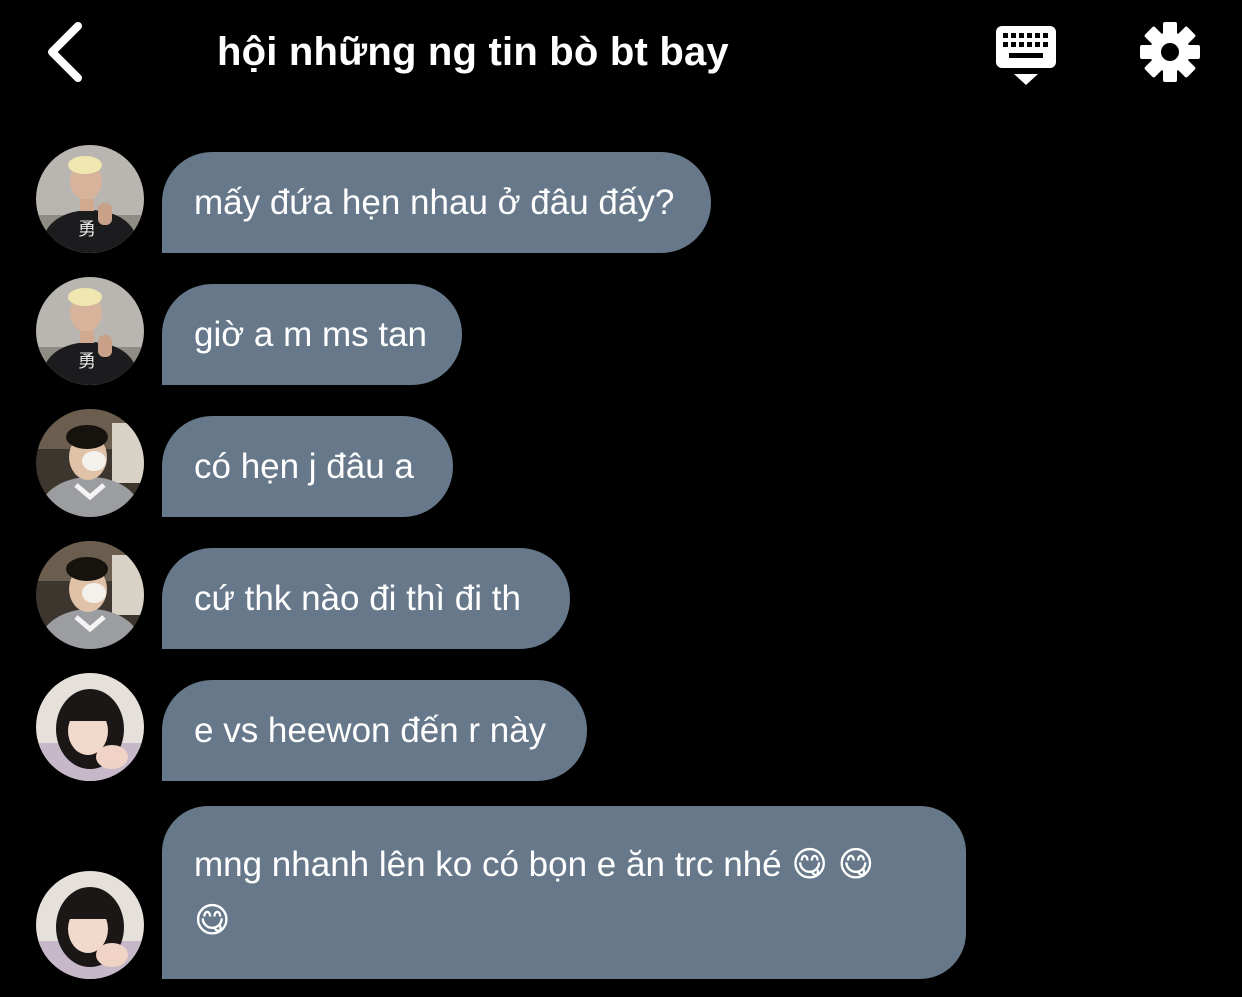 This screenshot has height=997, width=1242. What do you see at coordinates (374, 730) in the screenshot?
I see `message-bubble: e vs heewon đến r này` at bounding box center [374, 730].